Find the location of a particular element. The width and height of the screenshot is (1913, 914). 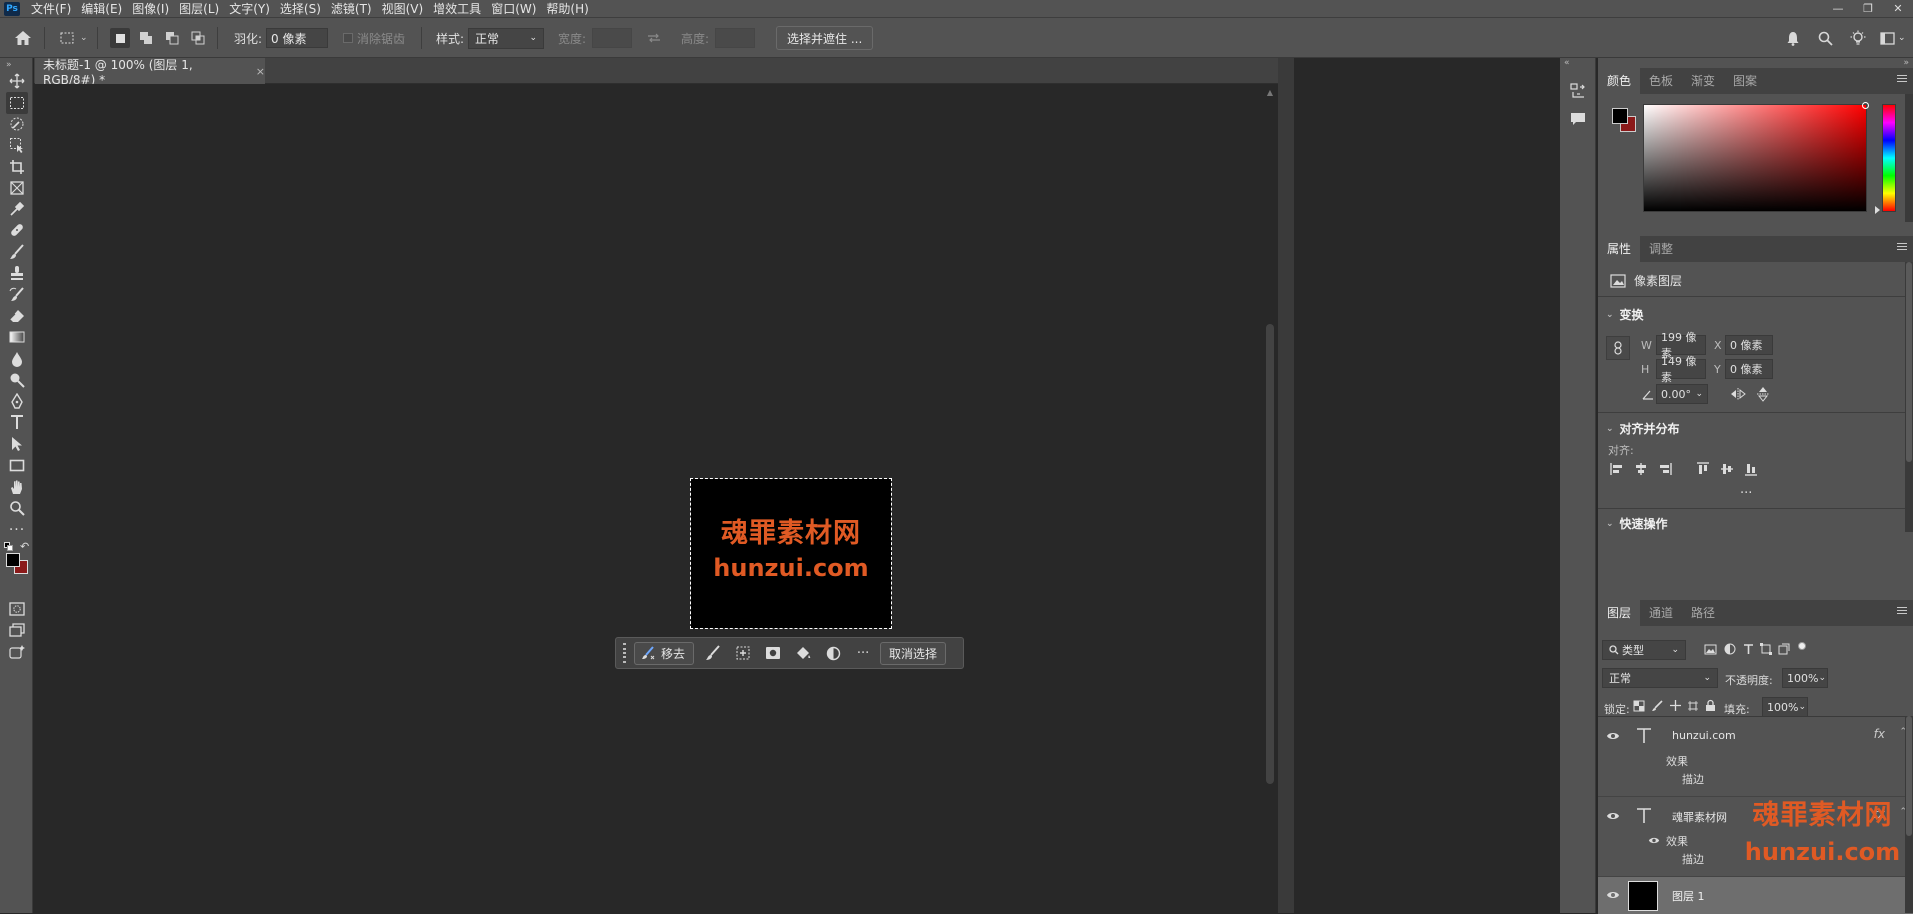

align-right-icon is located at coordinates (1665, 469).